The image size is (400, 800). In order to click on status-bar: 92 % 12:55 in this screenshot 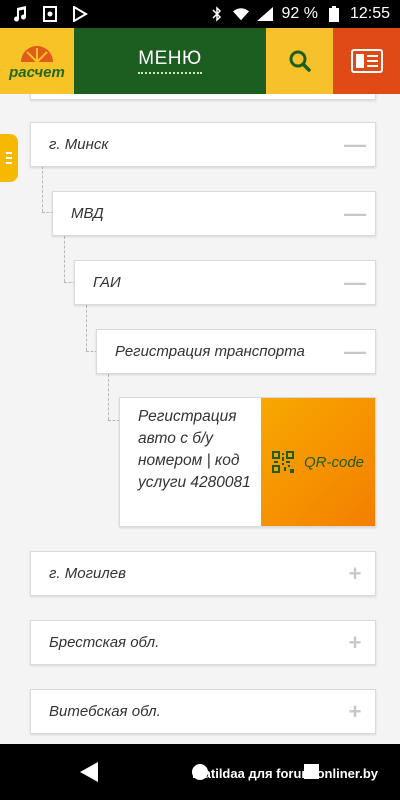, I will do `click(200, 14)`.